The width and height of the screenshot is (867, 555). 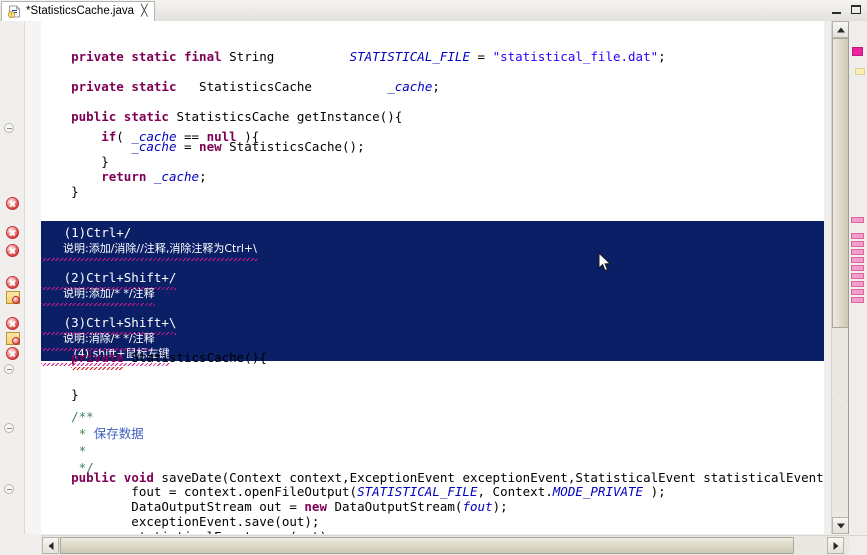 What do you see at coordinates (432, 324) in the screenshot?
I see `selected-code-line: (3)Ctrl+Shift+\` at bounding box center [432, 324].